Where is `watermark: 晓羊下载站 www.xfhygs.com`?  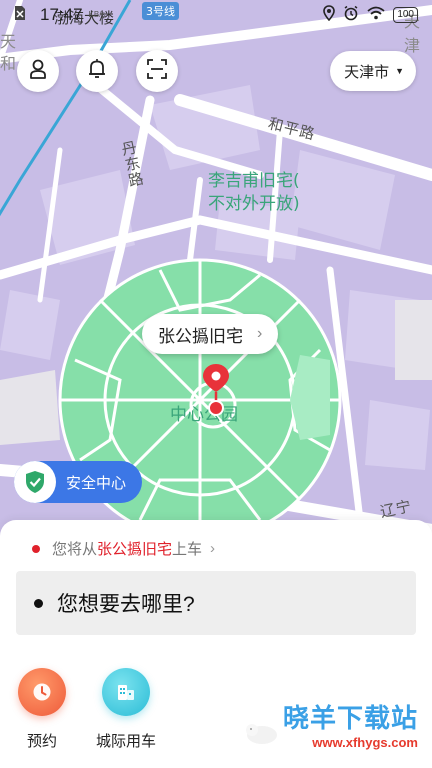
watermark: 晓羊下载站 www.xfhygs.com is located at coordinates (350, 724).